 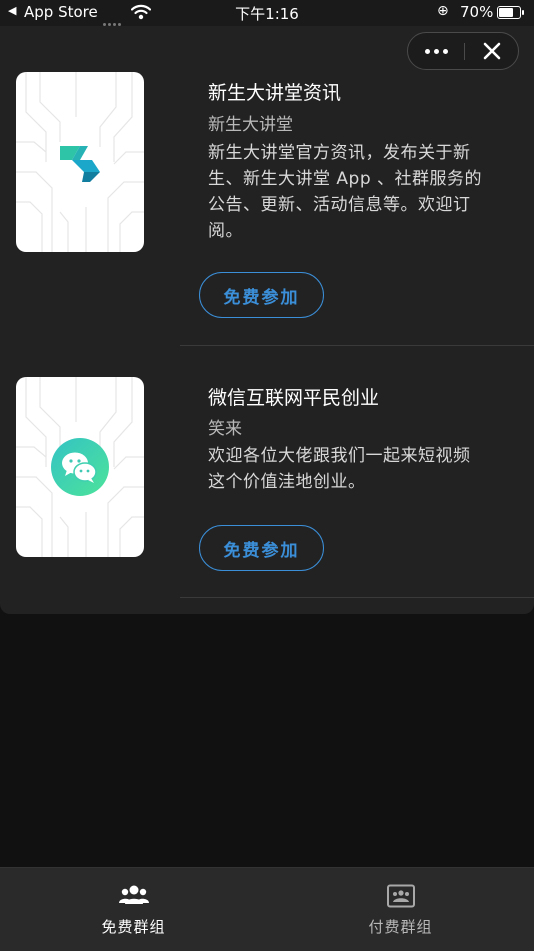 What do you see at coordinates (443, 11) in the screenshot?
I see `orientation-lock-icon: ⊕` at bounding box center [443, 11].